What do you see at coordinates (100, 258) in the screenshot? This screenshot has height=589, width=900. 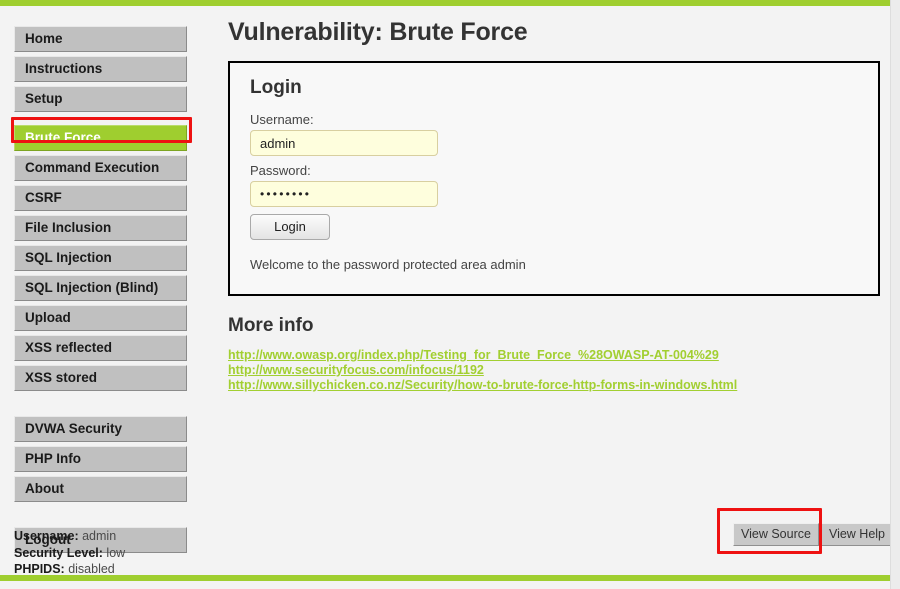 I see `sidebar-item-sql-injection: SQL Injection` at bounding box center [100, 258].